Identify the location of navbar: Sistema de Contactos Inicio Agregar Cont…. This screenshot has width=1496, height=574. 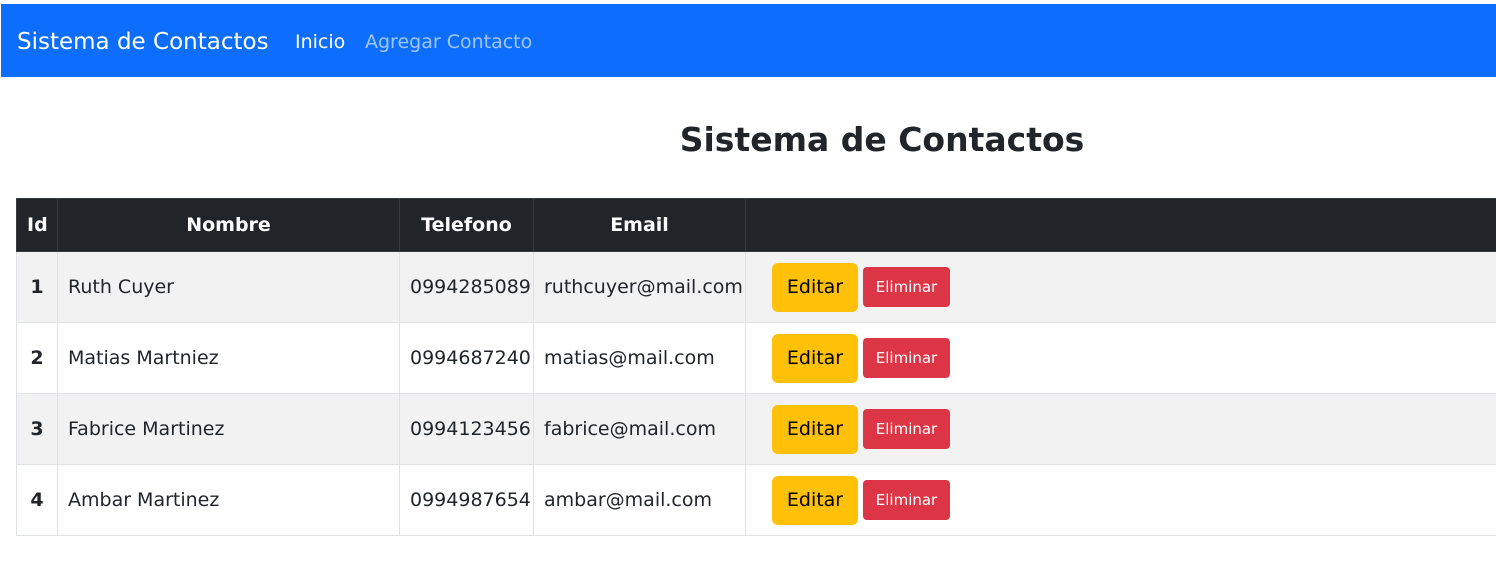
(748, 40).